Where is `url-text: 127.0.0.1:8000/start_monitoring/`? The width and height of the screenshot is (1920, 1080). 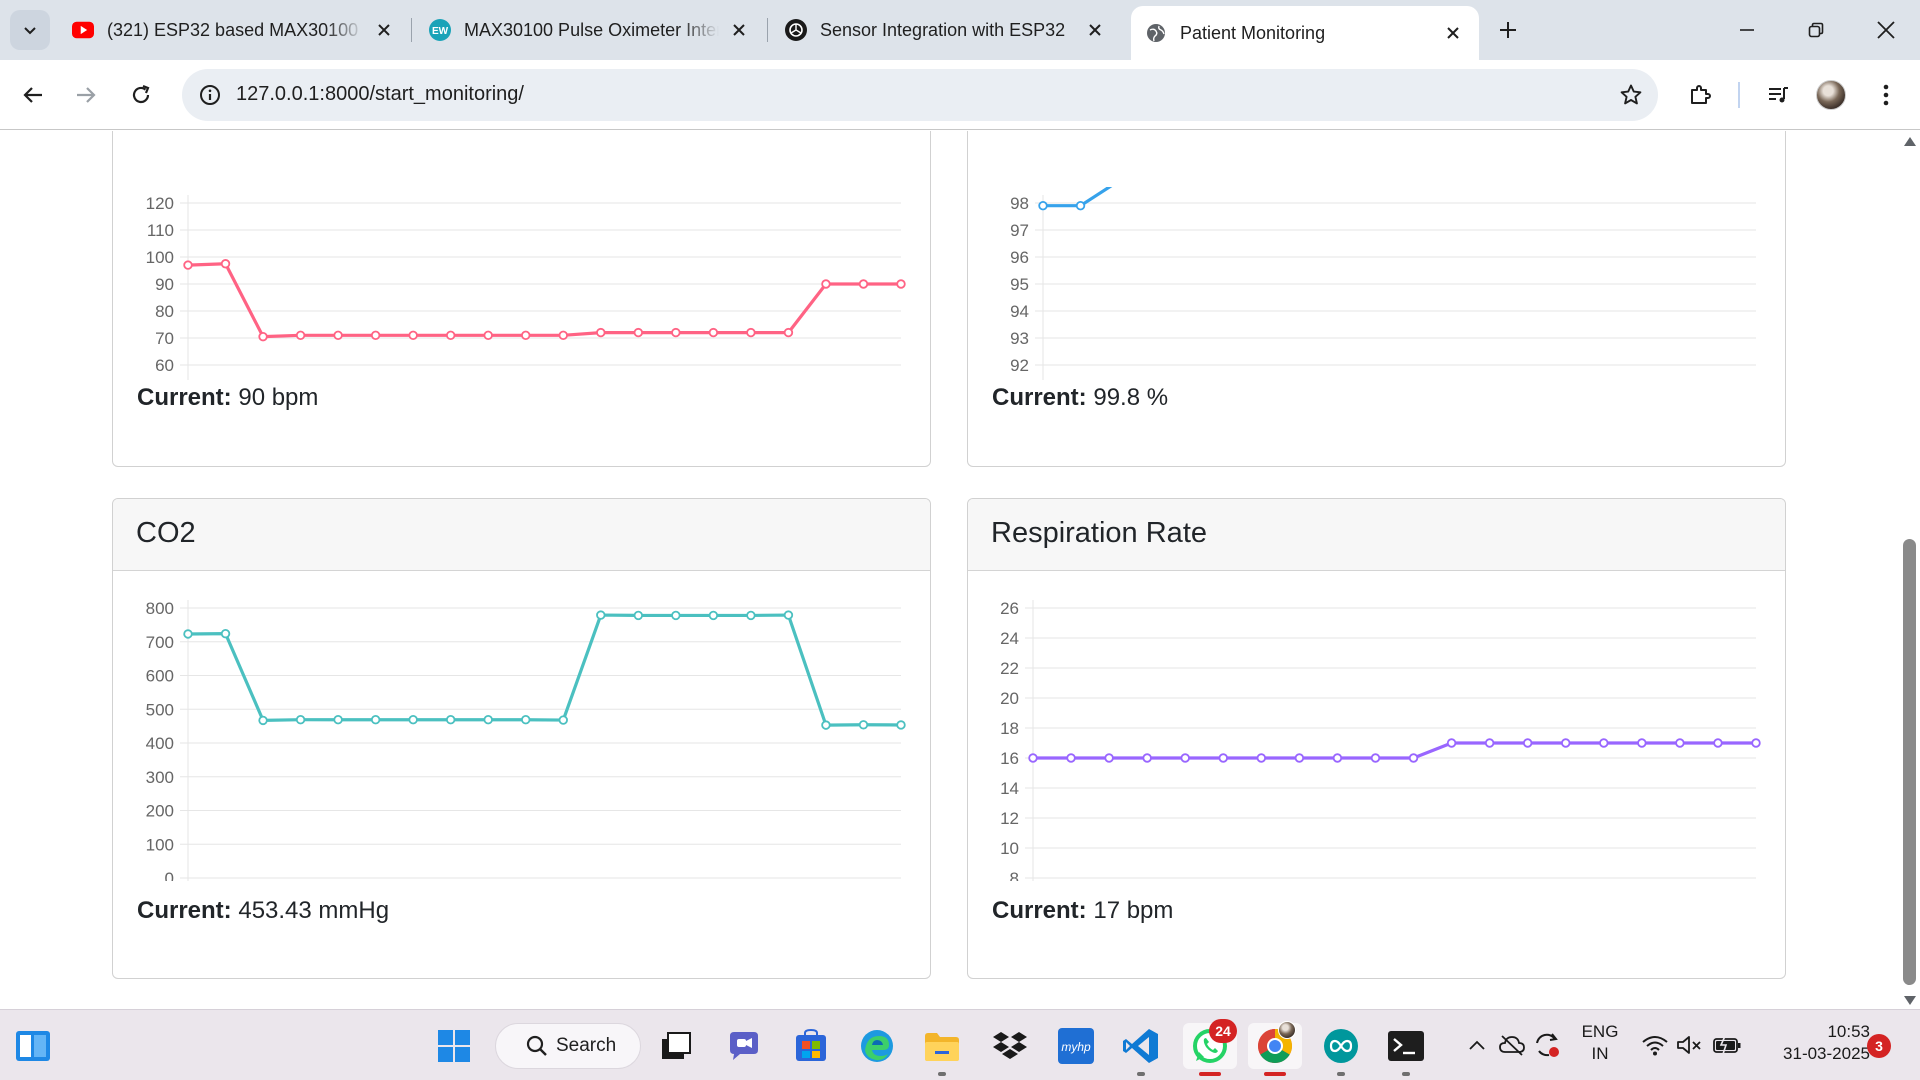
url-text: 127.0.0.1:8000/start_monitoring/ is located at coordinates (380, 94).